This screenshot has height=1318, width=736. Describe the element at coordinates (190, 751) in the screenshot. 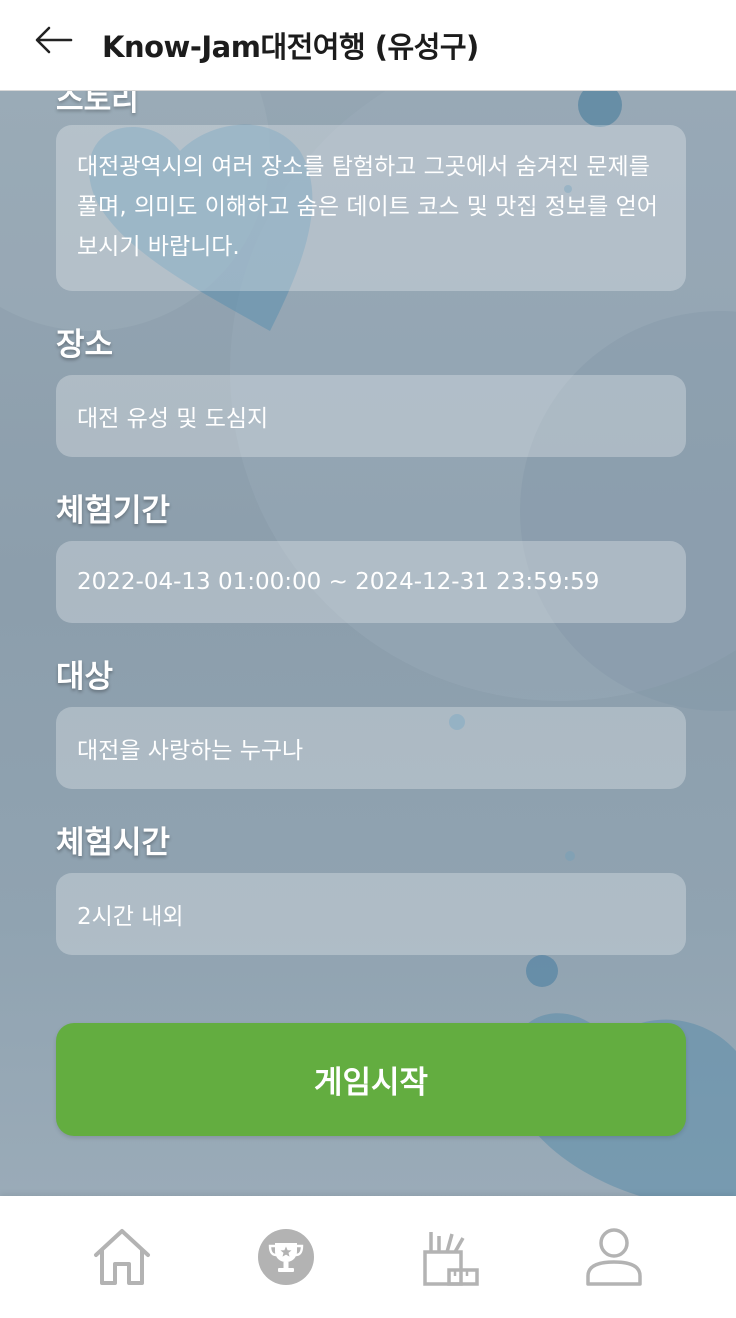

I see `target-value: 대전을 사랑하는 누구나` at that location.